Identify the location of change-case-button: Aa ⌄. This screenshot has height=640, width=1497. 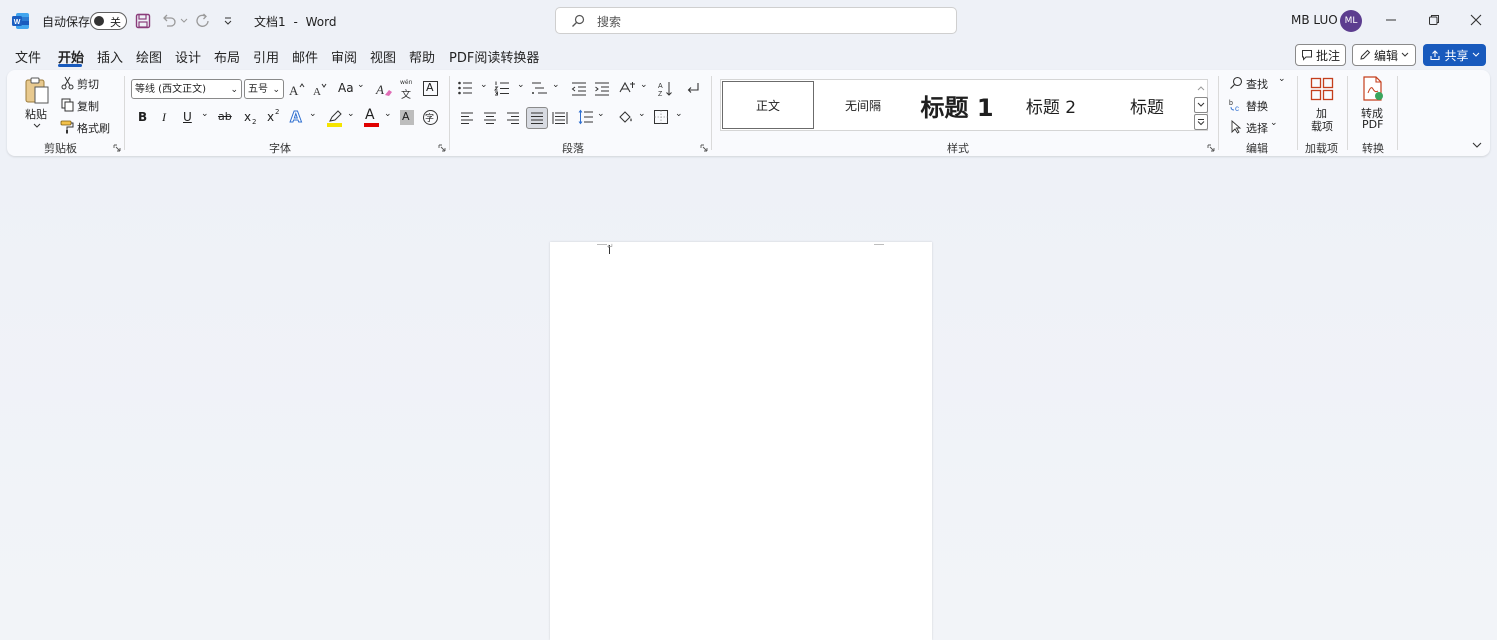
(352, 89).